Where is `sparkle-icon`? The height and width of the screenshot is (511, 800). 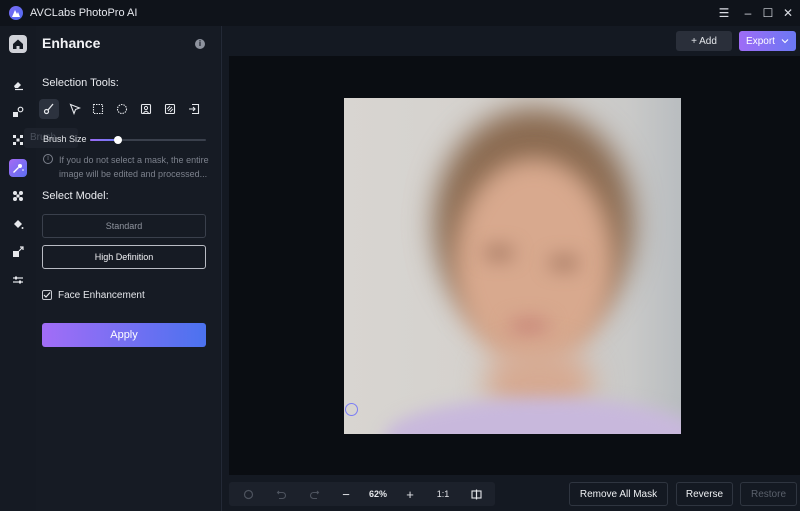 sparkle-icon is located at coordinates (18, 196).